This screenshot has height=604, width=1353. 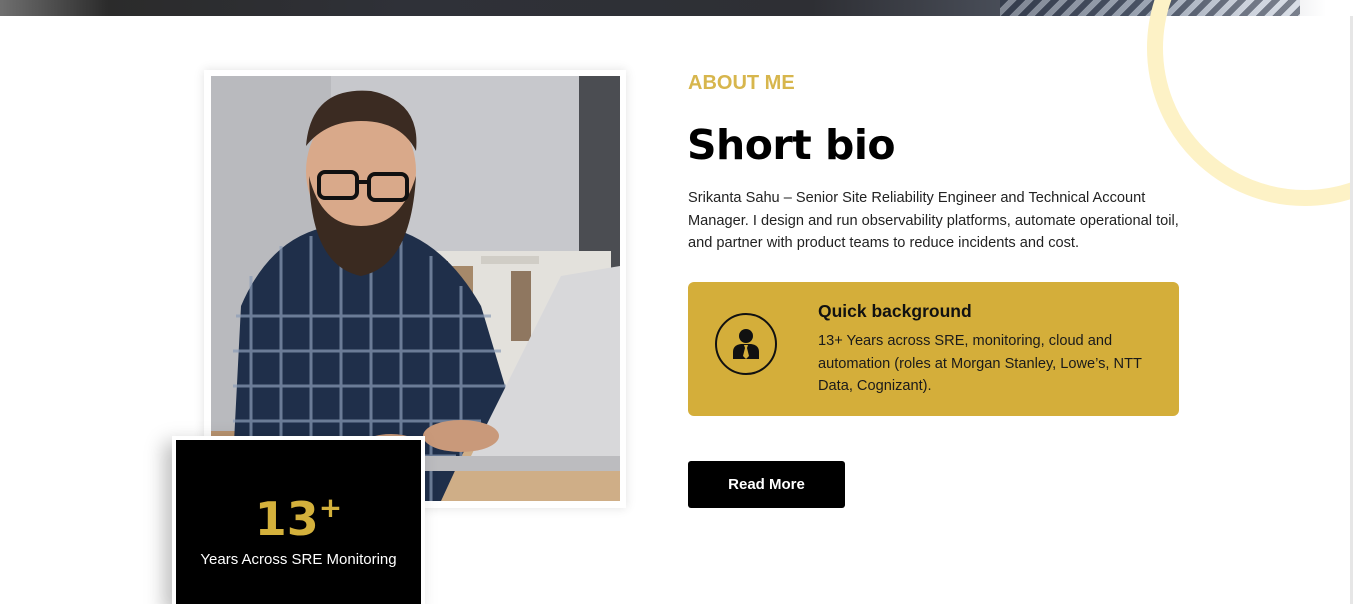 I want to click on experience-stat-label: Years Across SRE Monitoring, so click(x=298, y=559).